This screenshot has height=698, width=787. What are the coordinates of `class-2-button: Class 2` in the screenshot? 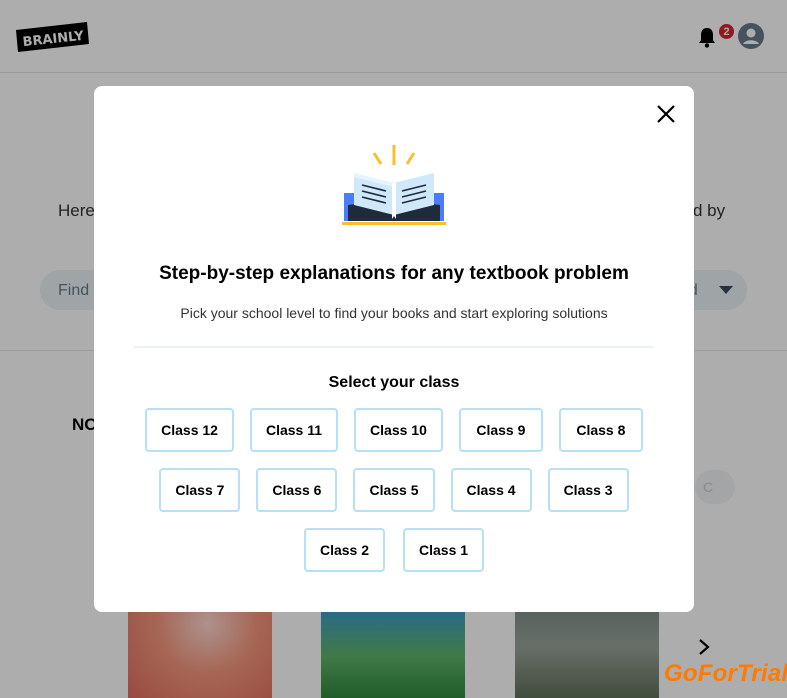 It's located at (344, 550).